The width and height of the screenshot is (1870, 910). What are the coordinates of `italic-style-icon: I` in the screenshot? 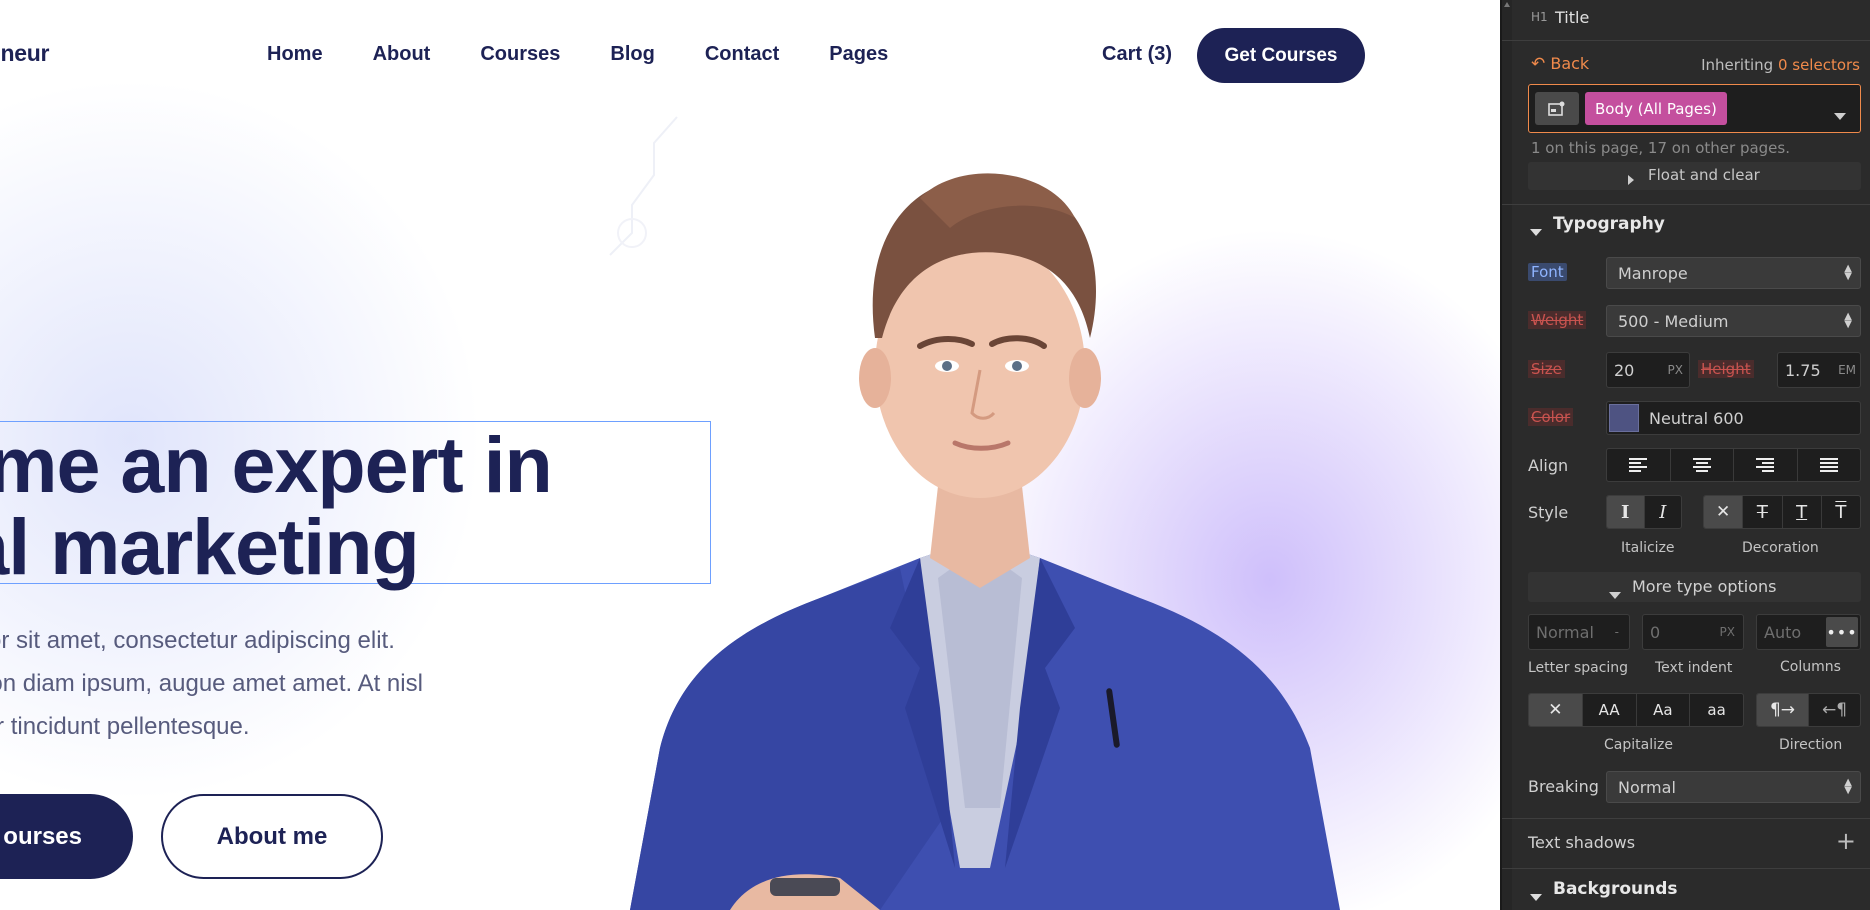 It's located at (1663, 512).